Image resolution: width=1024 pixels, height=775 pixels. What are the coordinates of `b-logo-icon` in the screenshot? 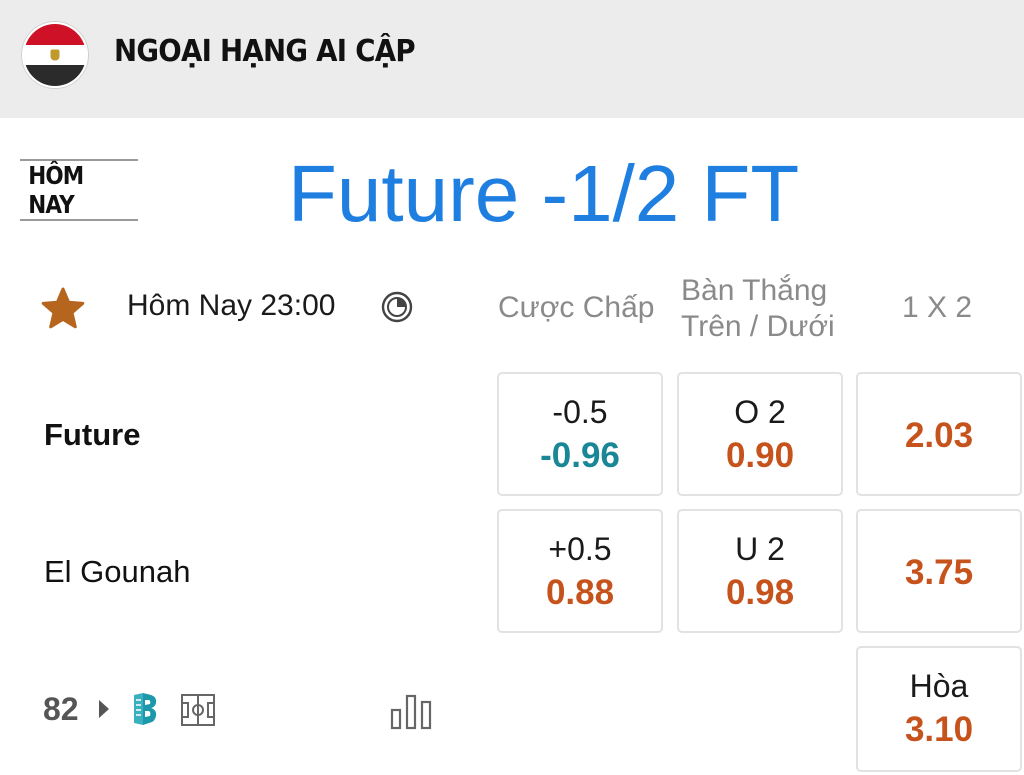 It's located at (144, 709).